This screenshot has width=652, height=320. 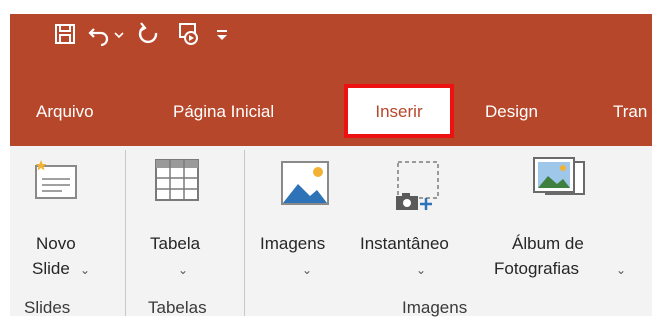 I want to click on pictures-label: Imagens, so click(x=293, y=243).